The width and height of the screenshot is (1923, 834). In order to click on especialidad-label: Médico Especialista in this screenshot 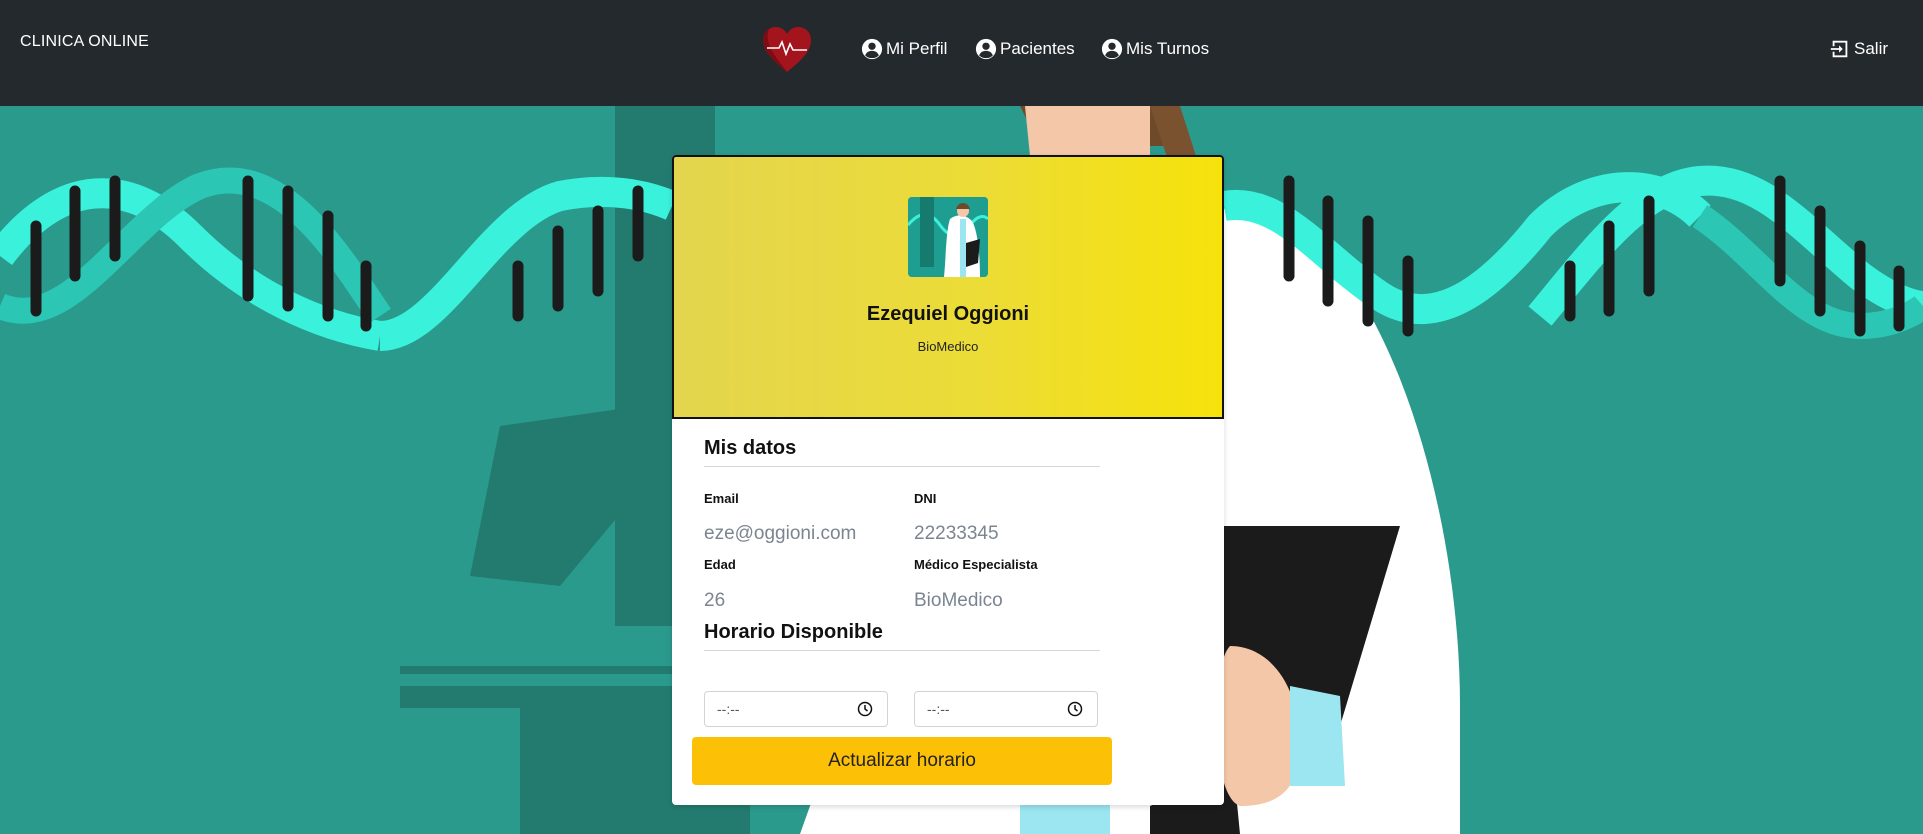, I will do `click(976, 564)`.